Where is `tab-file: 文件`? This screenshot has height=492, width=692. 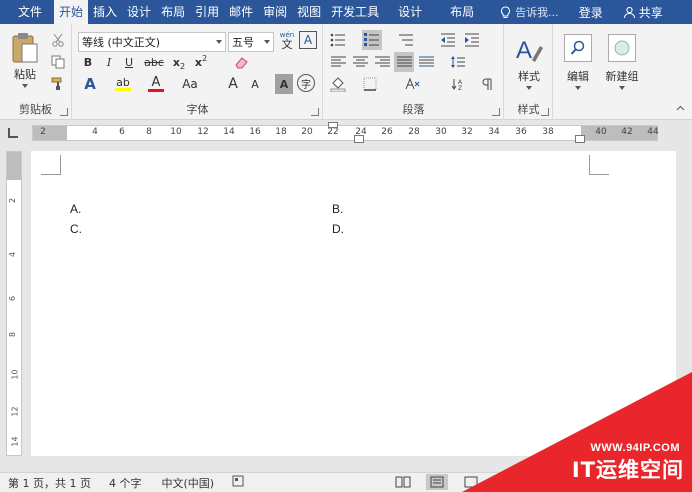
tab-file: 文件 is located at coordinates (27, 12).